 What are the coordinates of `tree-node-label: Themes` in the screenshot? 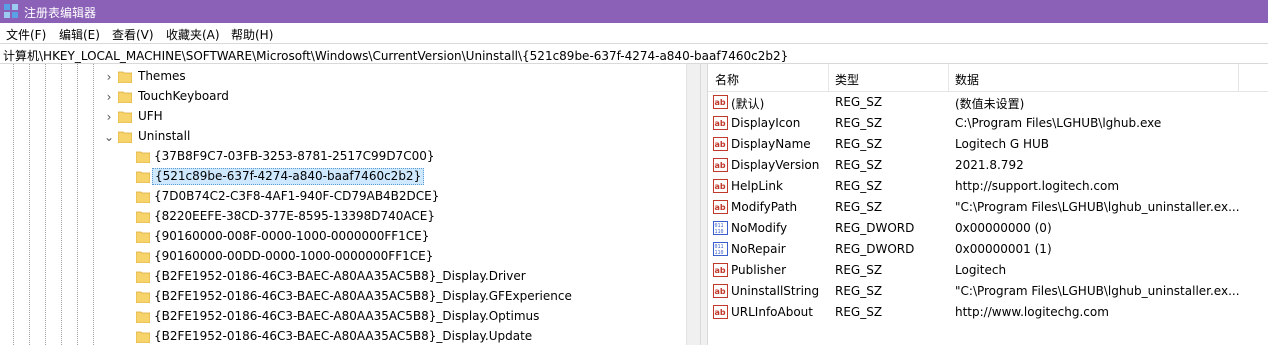 It's located at (162, 76).